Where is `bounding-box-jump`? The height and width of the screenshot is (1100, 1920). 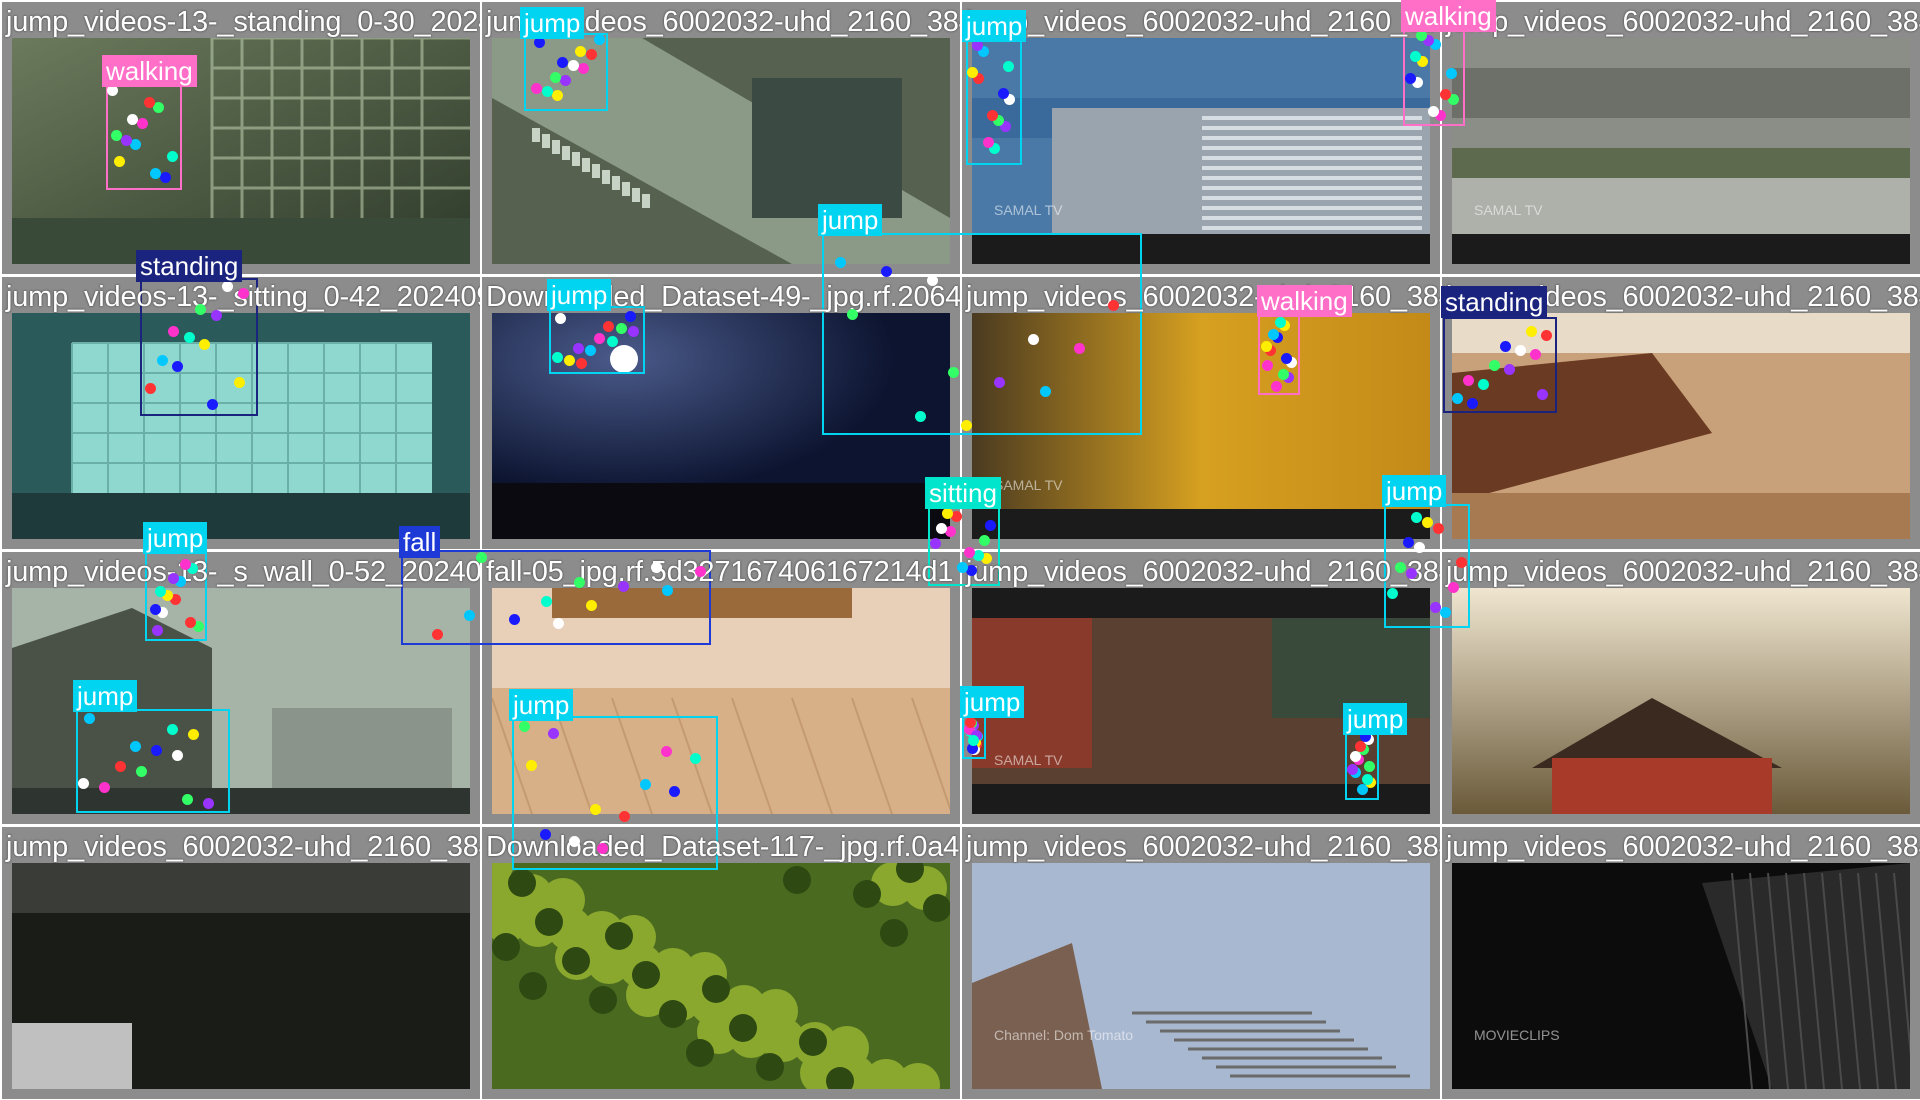 bounding-box-jump is located at coordinates (982, 334).